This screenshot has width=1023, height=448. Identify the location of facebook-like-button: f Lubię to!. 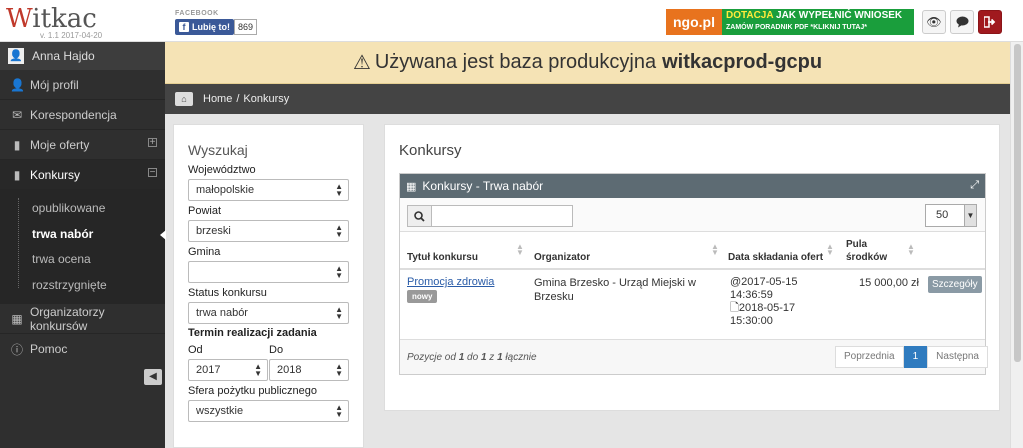
(204, 27).